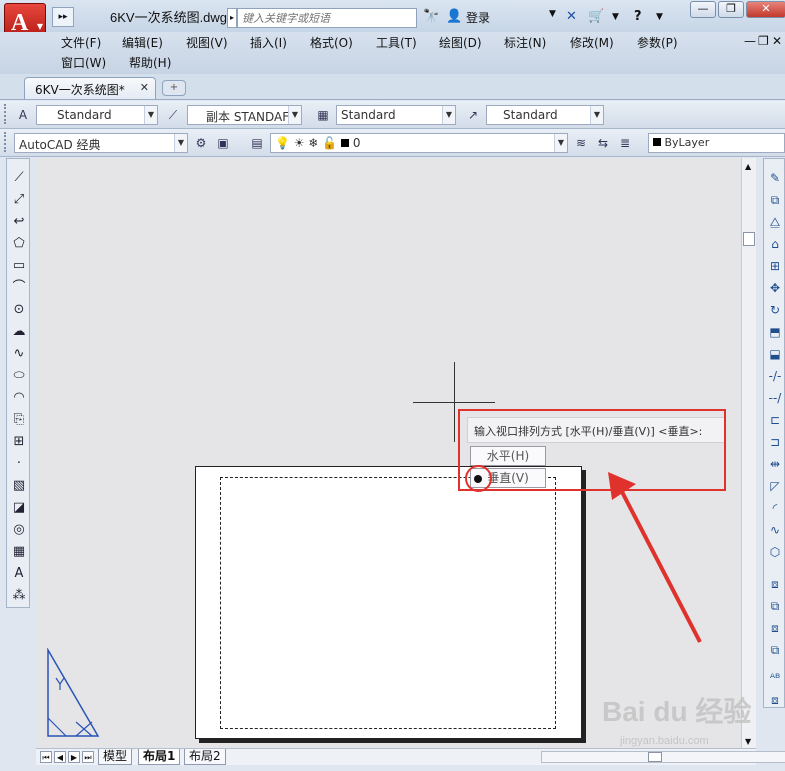 Image resolution: width=785 pixels, height=771 pixels. I want to click on quick-access-expand-button: ▸▸, so click(63, 17).